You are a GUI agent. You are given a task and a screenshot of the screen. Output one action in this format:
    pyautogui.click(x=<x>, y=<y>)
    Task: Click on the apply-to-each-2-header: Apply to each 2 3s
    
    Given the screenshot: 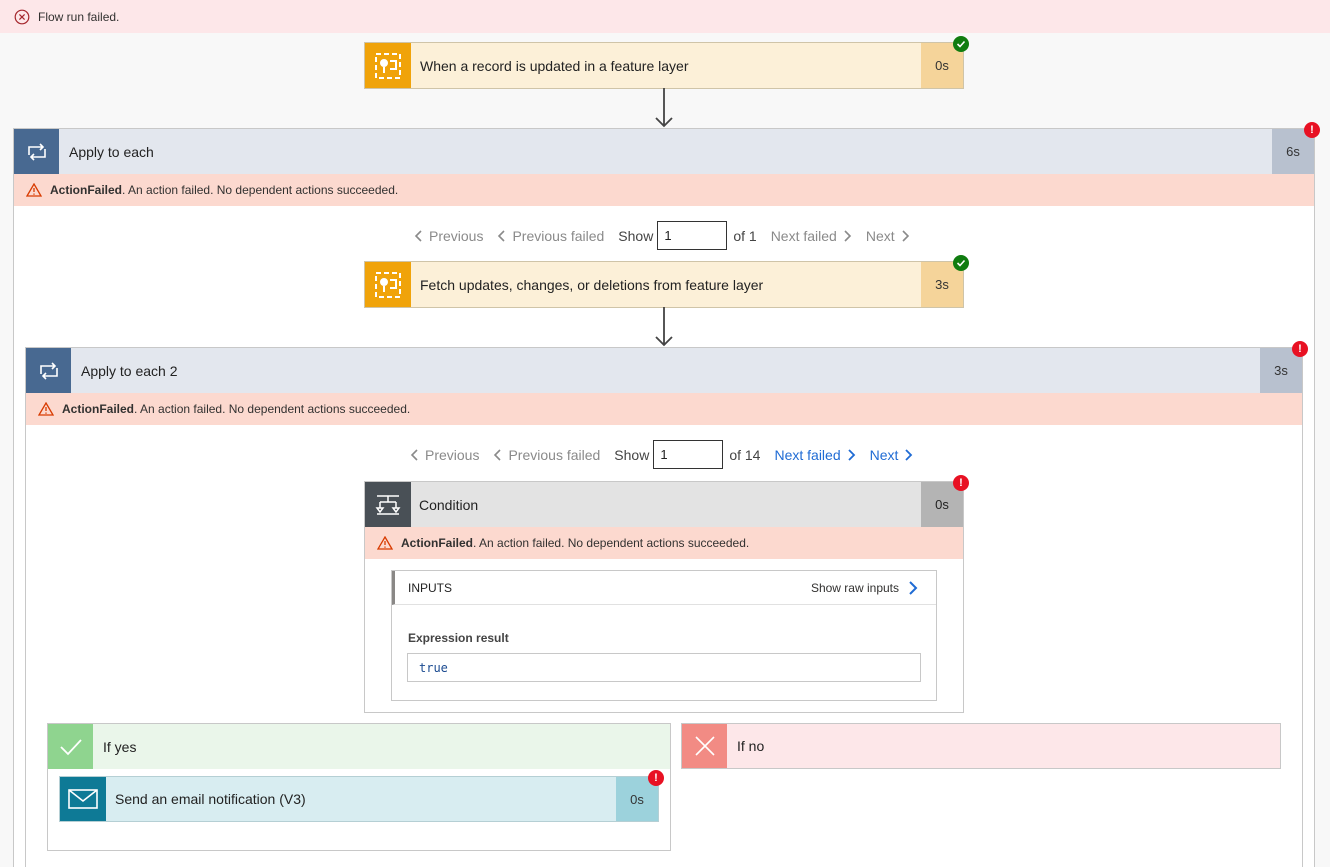 What is the action you would take?
    pyautogui.click(x=664, y=370)
    